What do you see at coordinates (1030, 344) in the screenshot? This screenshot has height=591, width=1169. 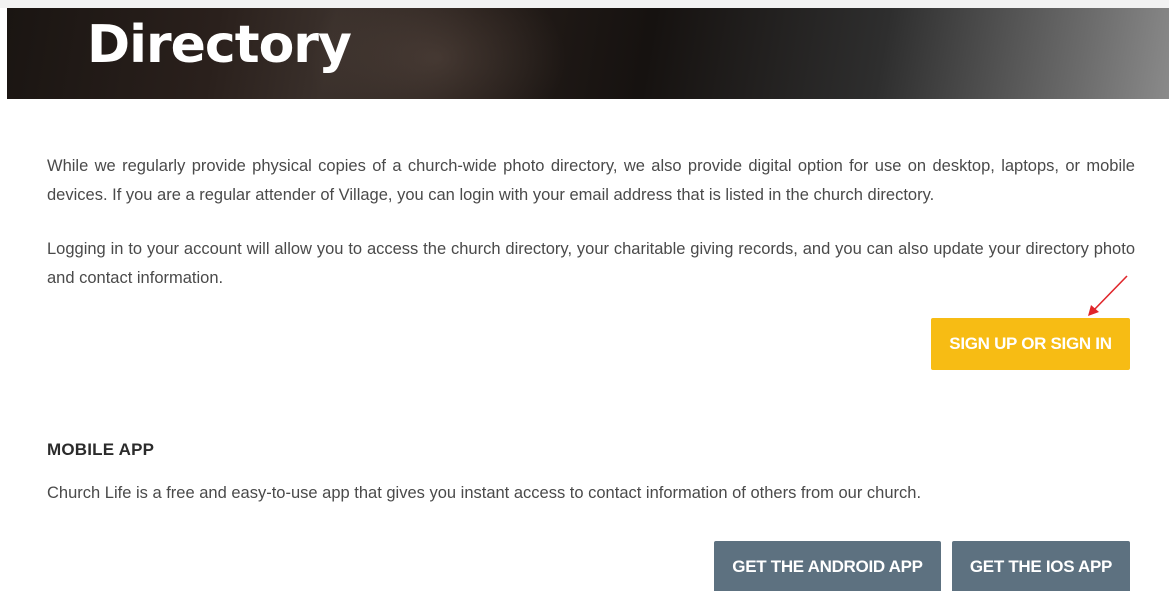 I see `sign-up-or-sign-in-button: SIGN UP OR SIGN IN` at bounding box center [1030, 344].